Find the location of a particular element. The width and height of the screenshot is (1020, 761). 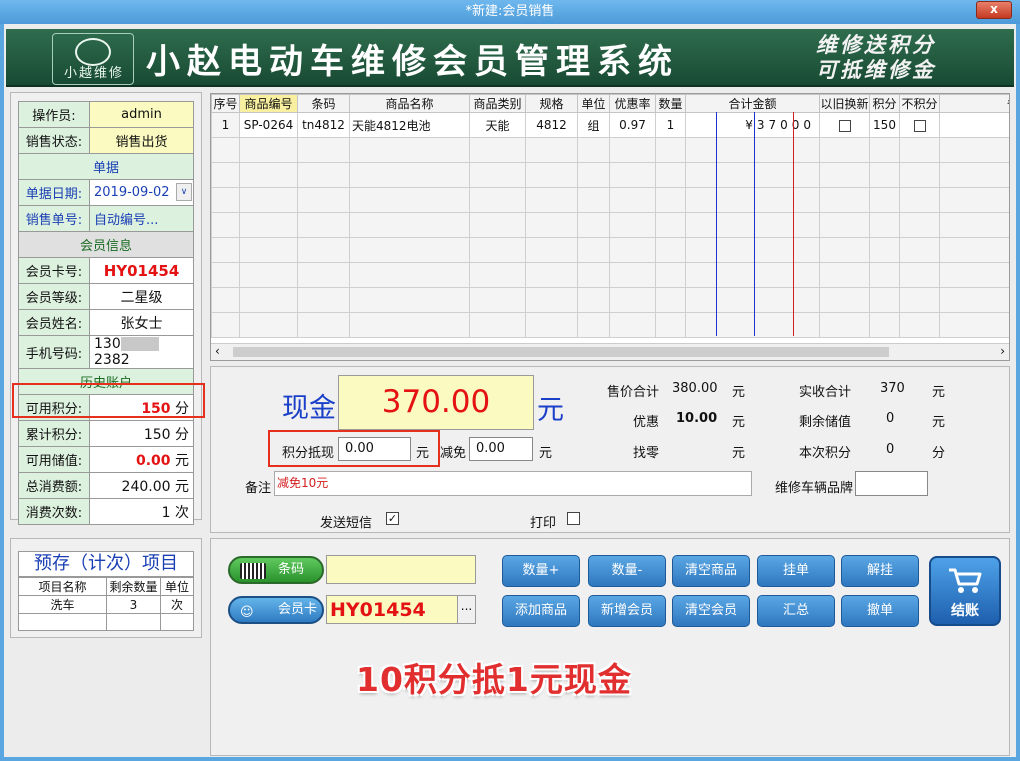

qty-plus-button: 数量+ is located at coordinates (541, 571).